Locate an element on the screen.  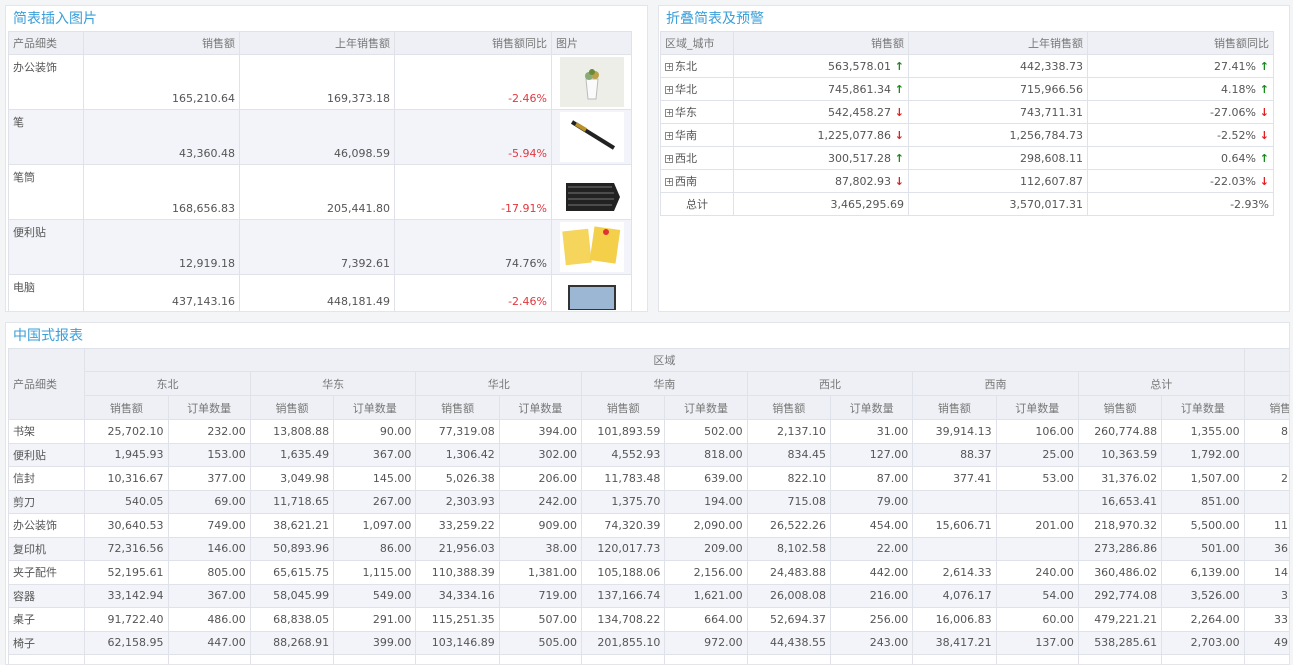
value-cell: 110,388.39 is located at coordinates (457, 572).